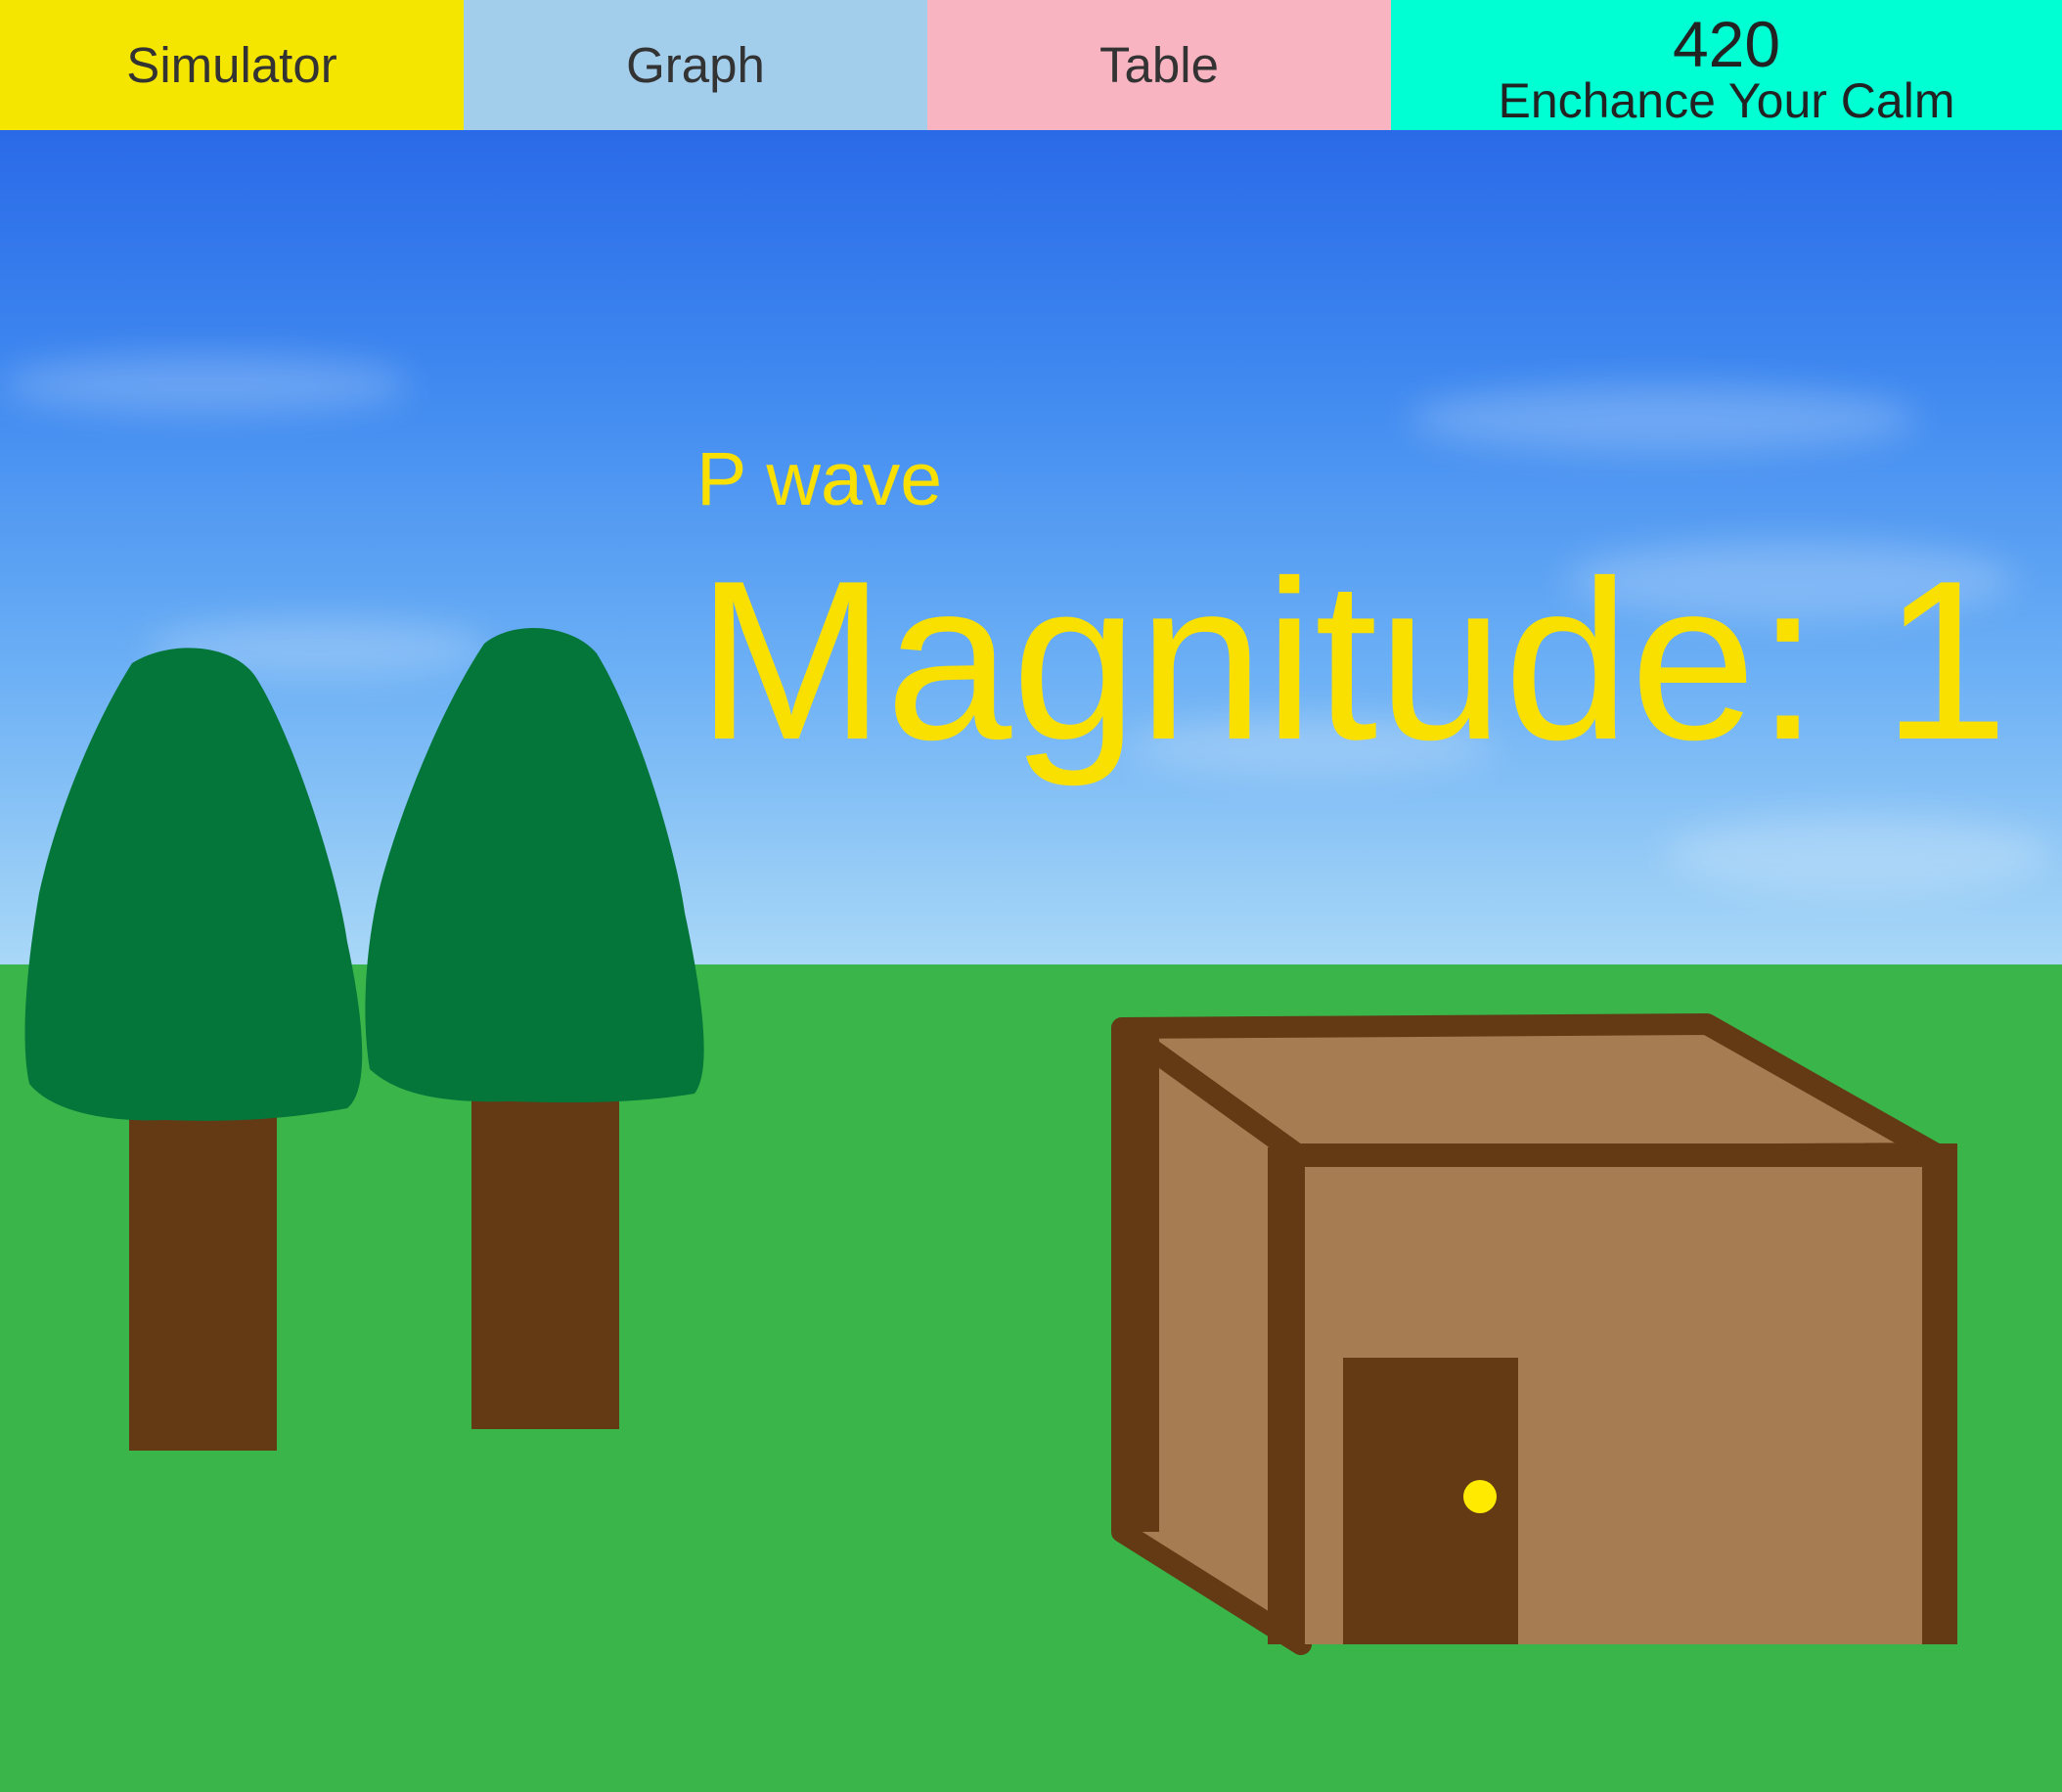 Image resolution: width=2062 pixels, height=1792 pixels. What do you see at coordinates (1159, 65) in the screenshot?
I see `tab-table: Table` at bounding box center [1159, 65].